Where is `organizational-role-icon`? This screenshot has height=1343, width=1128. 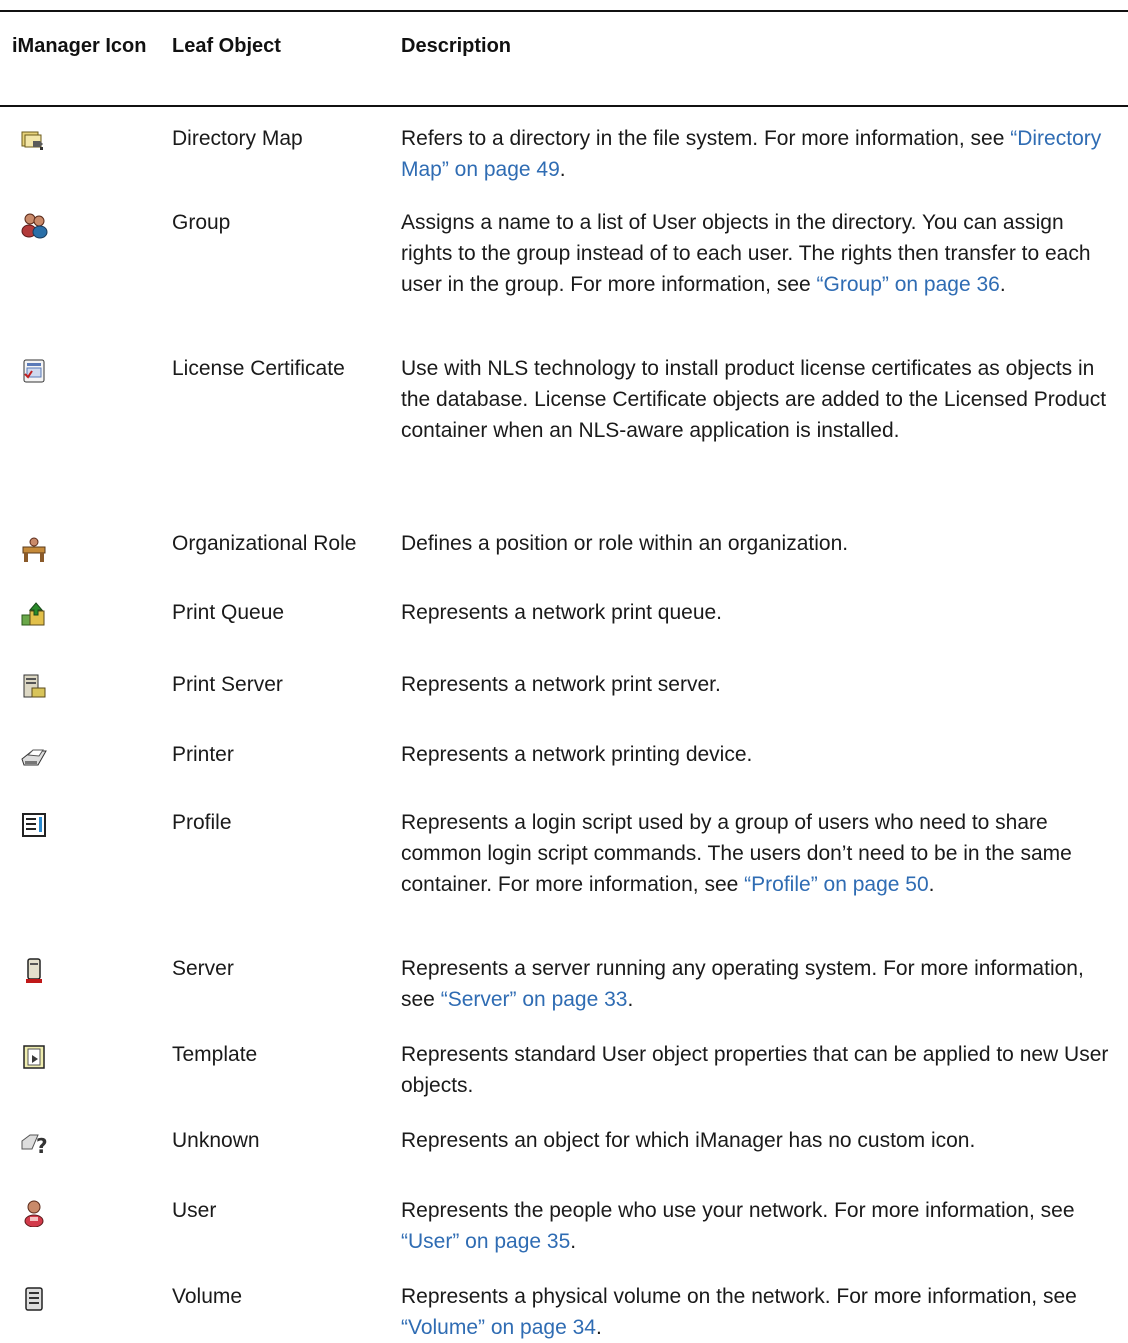
organizational-role-icon is located at coordinates (34, 549).